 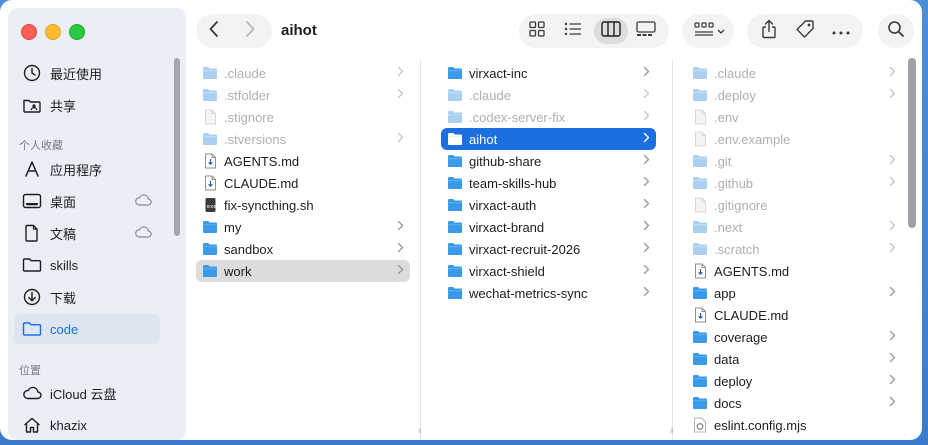 What do you see at coordinates (709, 31) in the screenshot?
I see `group-by-control` at bounding box center [709, 31].